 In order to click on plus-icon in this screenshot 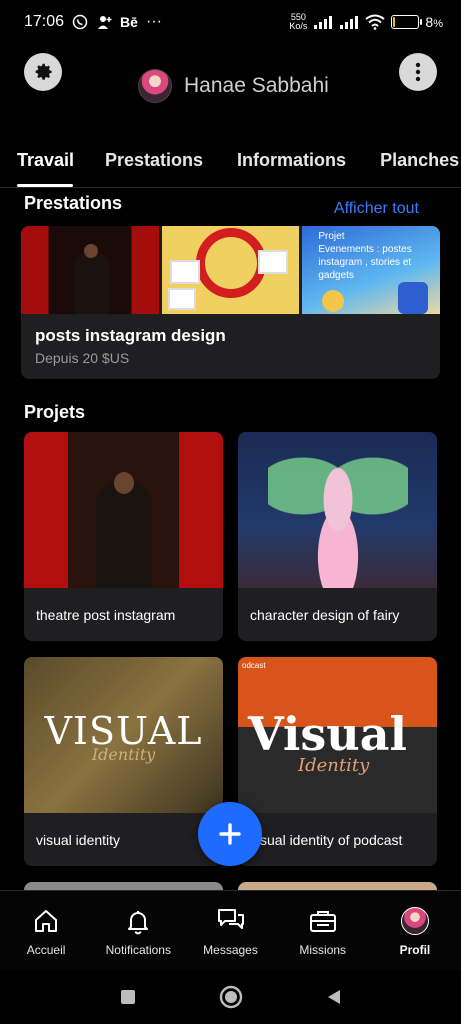, I will do `click(230, 834)`.